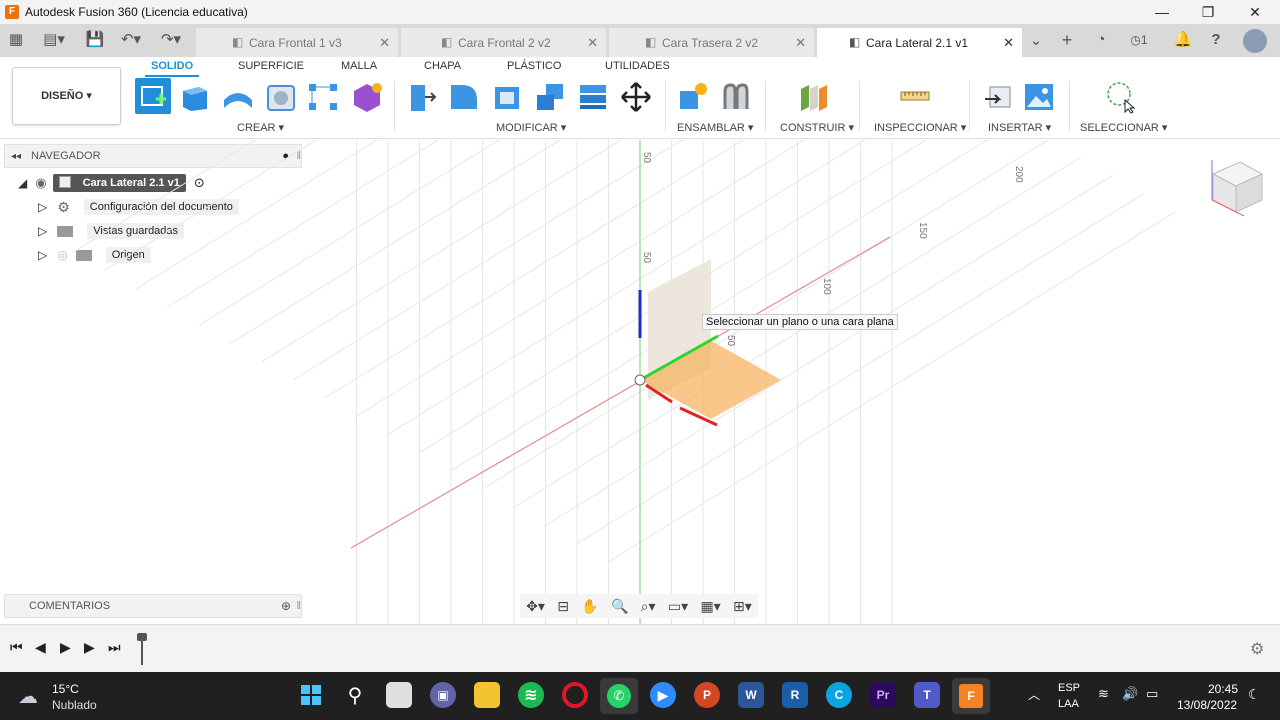  Describe the element at coordinates (131, 40) in the screenshot. I see `undo-icon: ↶▾` at that location.